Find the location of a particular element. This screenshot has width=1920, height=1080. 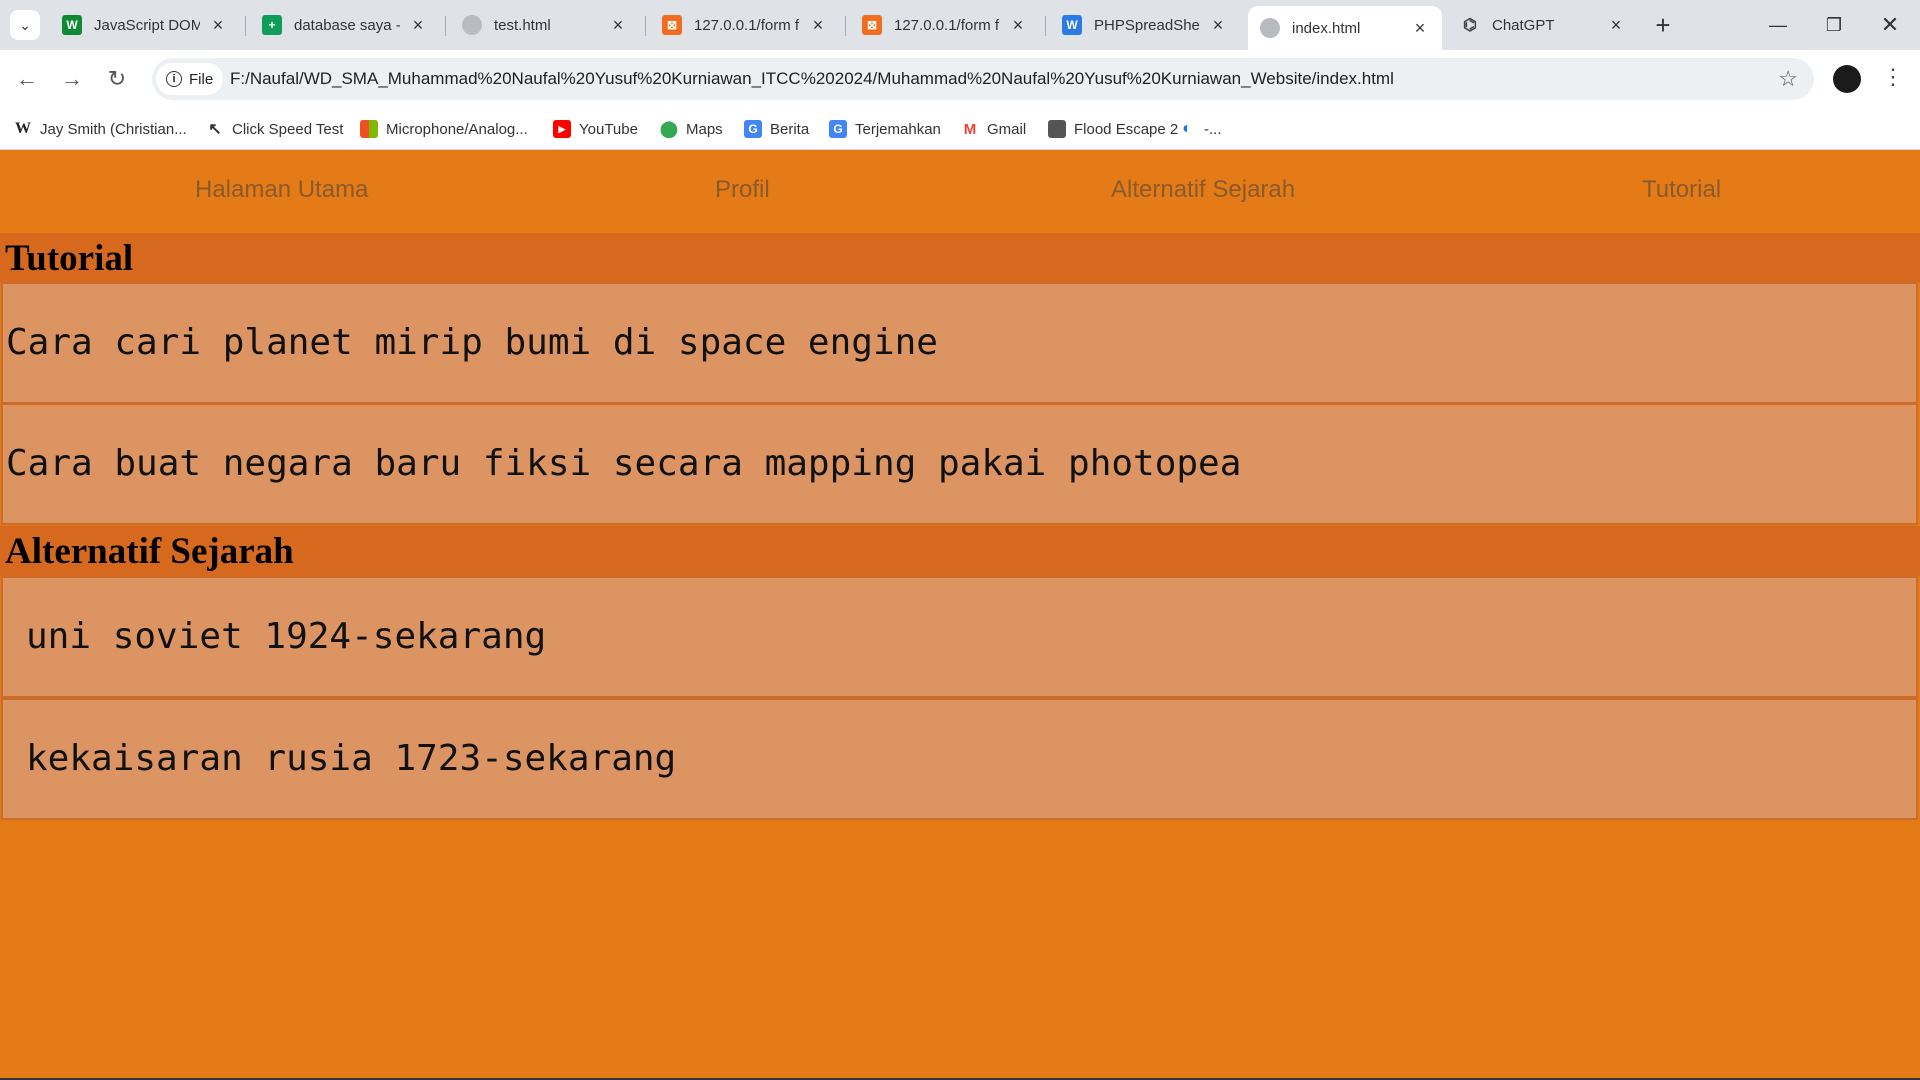

back-arrow-icon: ← is located at coordinates (27, 78).